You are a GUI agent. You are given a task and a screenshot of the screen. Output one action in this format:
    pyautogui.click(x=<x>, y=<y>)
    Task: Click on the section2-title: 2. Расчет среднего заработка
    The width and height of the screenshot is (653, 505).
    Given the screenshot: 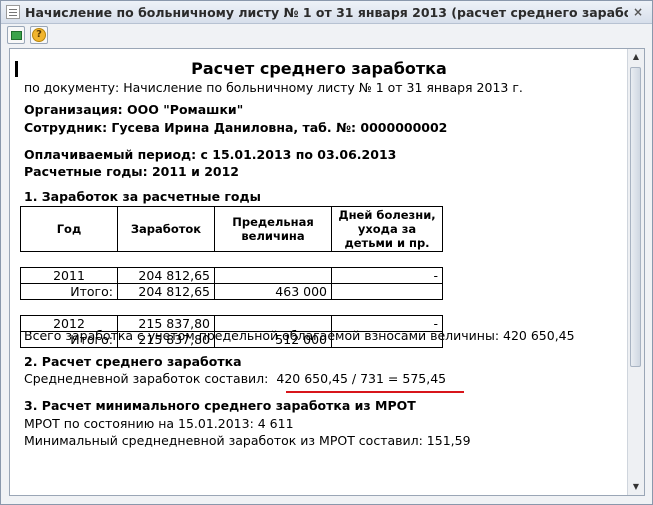 What is the action you would take?
    pyautogui.click(x=133, y=361)
    